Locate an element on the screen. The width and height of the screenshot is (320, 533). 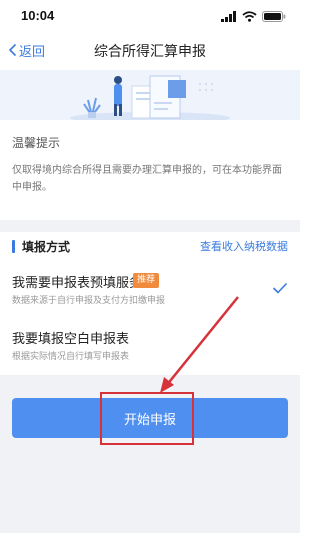
status-icons is located at coordinates (253, 16).